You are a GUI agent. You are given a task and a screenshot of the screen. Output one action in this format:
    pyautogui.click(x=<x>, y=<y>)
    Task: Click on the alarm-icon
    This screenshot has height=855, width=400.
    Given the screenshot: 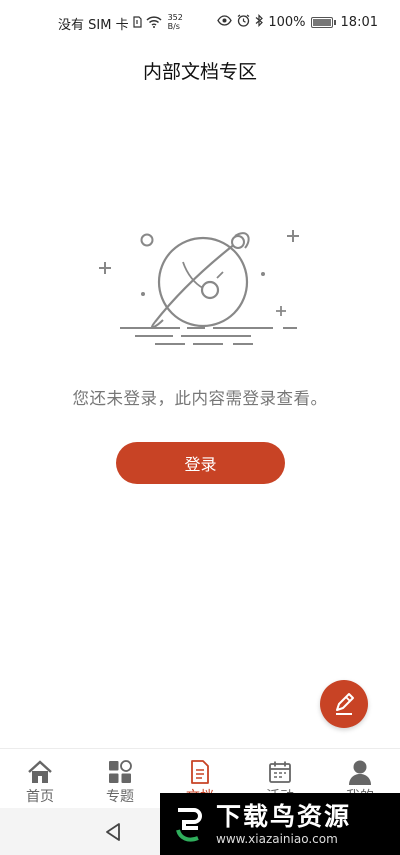 What is the action you would take?
    pyautogui.click(x=243, y=22)
    